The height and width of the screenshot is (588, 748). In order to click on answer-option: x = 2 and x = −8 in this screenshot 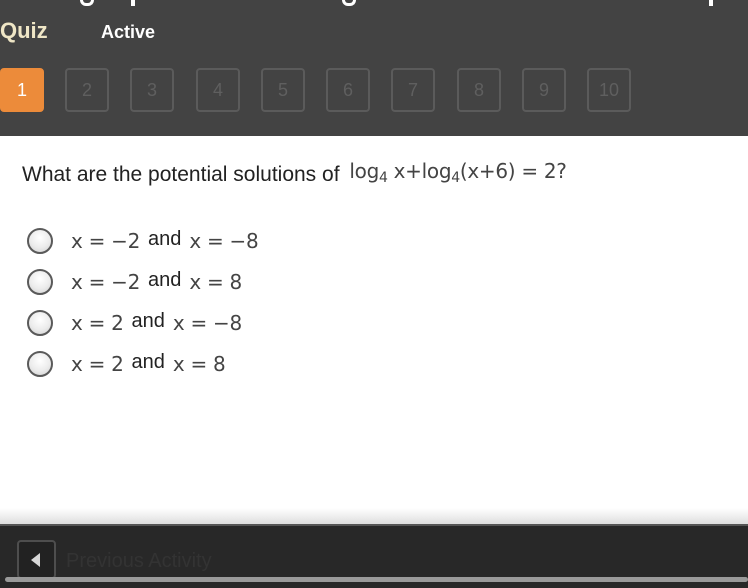, I will do `click(157, 323)`.